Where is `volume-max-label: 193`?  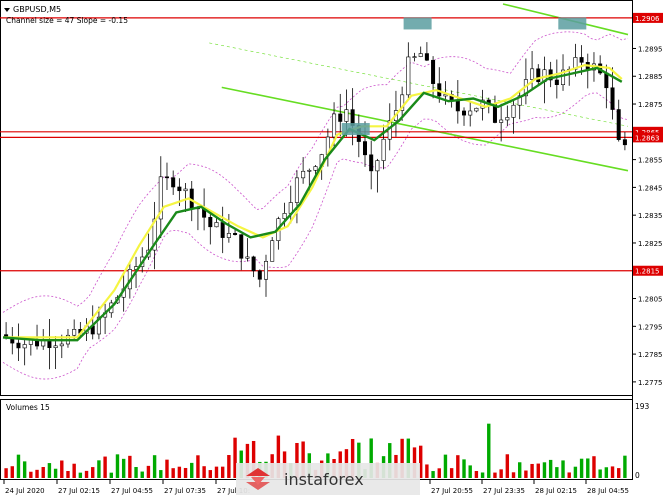 volume-max-label: 193 is located at coordinates (642, 406).